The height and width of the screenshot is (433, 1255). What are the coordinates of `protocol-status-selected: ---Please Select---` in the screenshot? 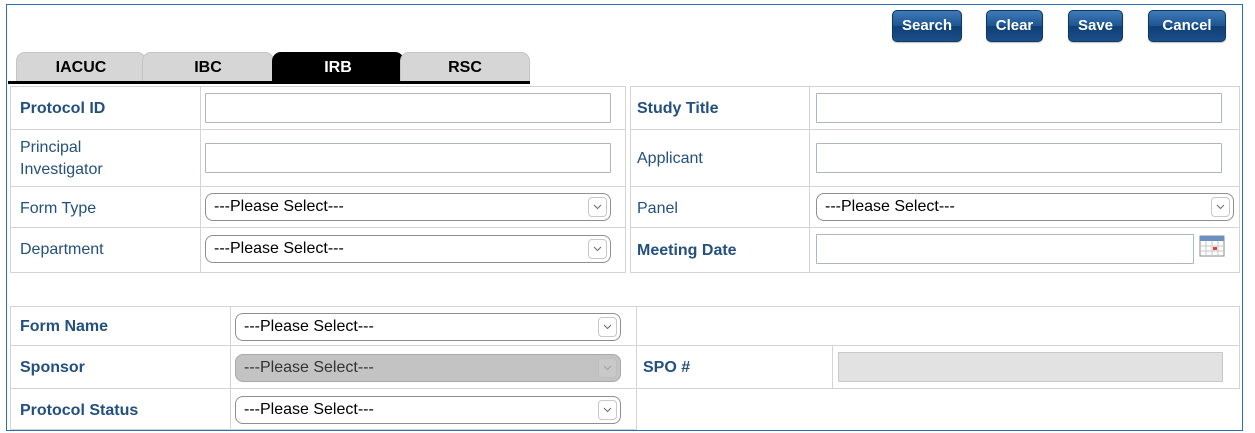 It's located at (309, 409).